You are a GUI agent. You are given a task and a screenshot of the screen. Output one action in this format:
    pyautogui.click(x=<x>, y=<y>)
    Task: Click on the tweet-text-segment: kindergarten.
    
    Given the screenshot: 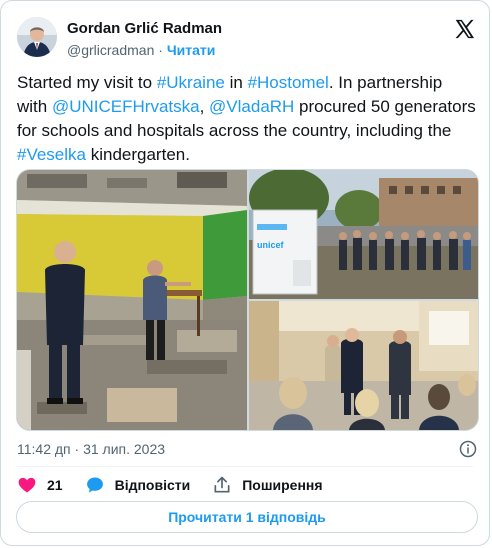 What is the action you would take?
    pyautogui.click(x=138, y=154)
    